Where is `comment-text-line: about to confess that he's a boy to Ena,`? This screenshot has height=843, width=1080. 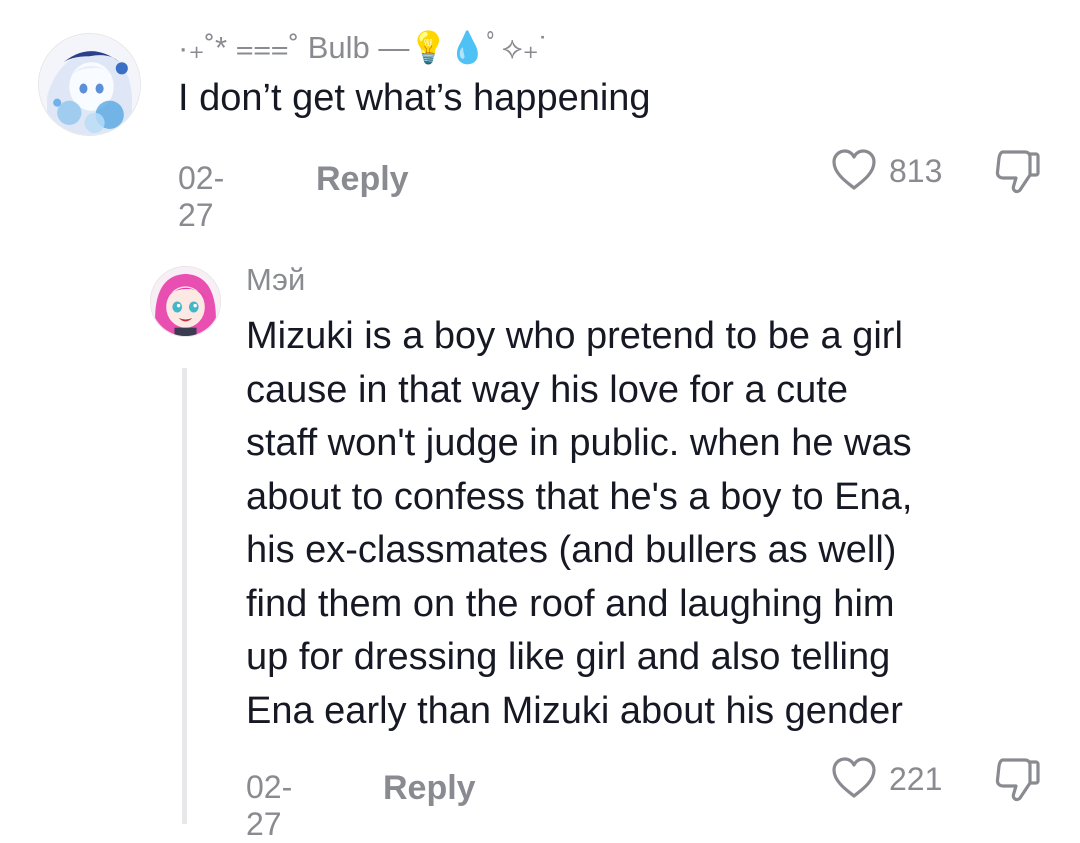 comment-text-line: about to confess that he's a boy to Ena, is located at coordinates (579, 496).